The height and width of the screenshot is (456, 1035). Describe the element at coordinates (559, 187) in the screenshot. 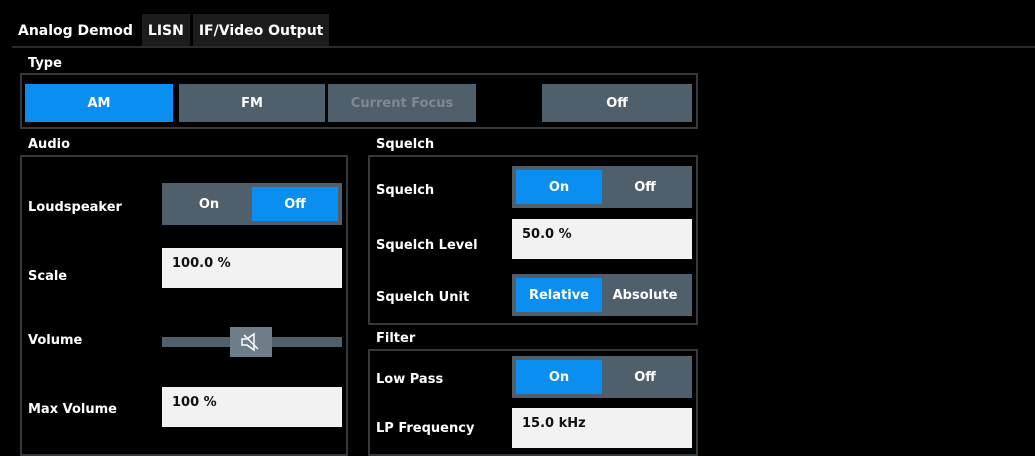

I see `squelch-on-option: On` at that location.